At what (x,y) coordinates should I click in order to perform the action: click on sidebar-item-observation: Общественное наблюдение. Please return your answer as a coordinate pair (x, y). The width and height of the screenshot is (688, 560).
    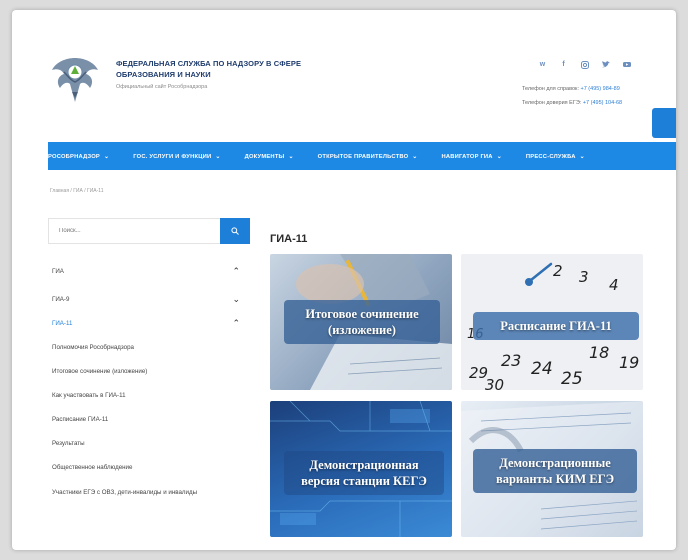
    Looking at the image, I should click on (92, 467).